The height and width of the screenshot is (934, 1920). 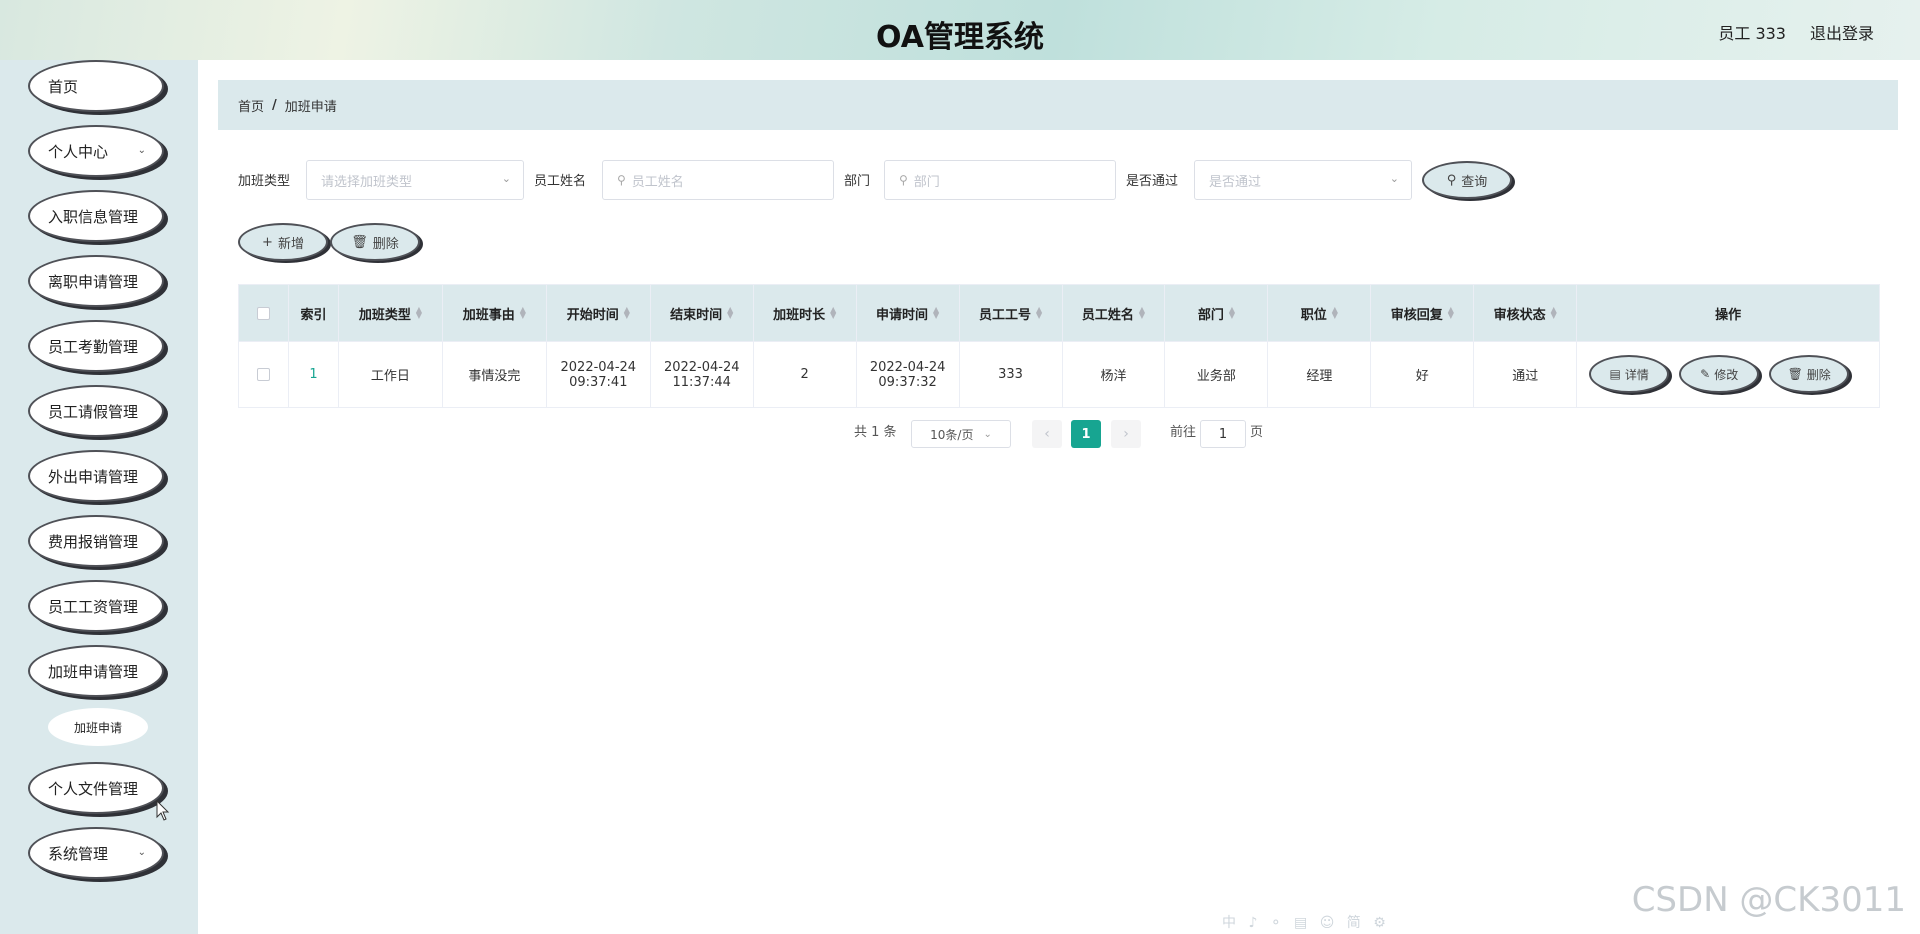 What do you see at coordinates (391, 374) in the screenshot?
I see `cell-type: 工作日` at bounding box center [391, 374].